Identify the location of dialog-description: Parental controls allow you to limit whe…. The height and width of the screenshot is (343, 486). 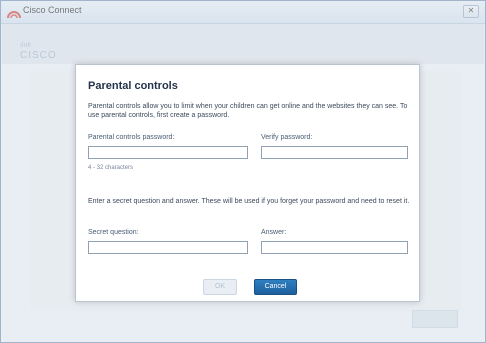
(248, 111).